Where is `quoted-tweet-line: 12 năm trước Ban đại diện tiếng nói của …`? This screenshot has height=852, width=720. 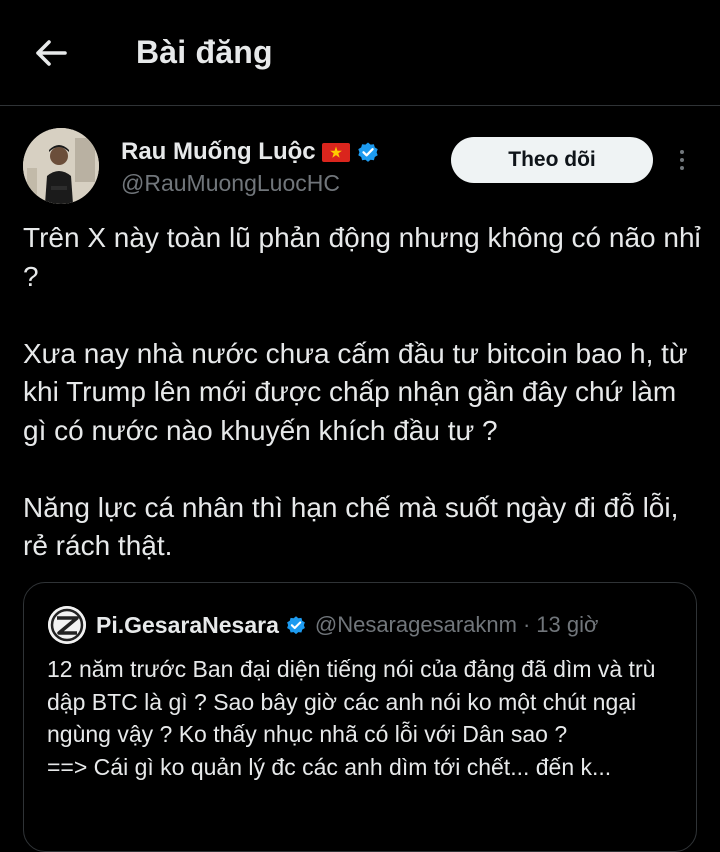
quoted-tweet-line: 12 năm trước Ban đại diện tiếng nói của … is located at coordinates (351, 701).